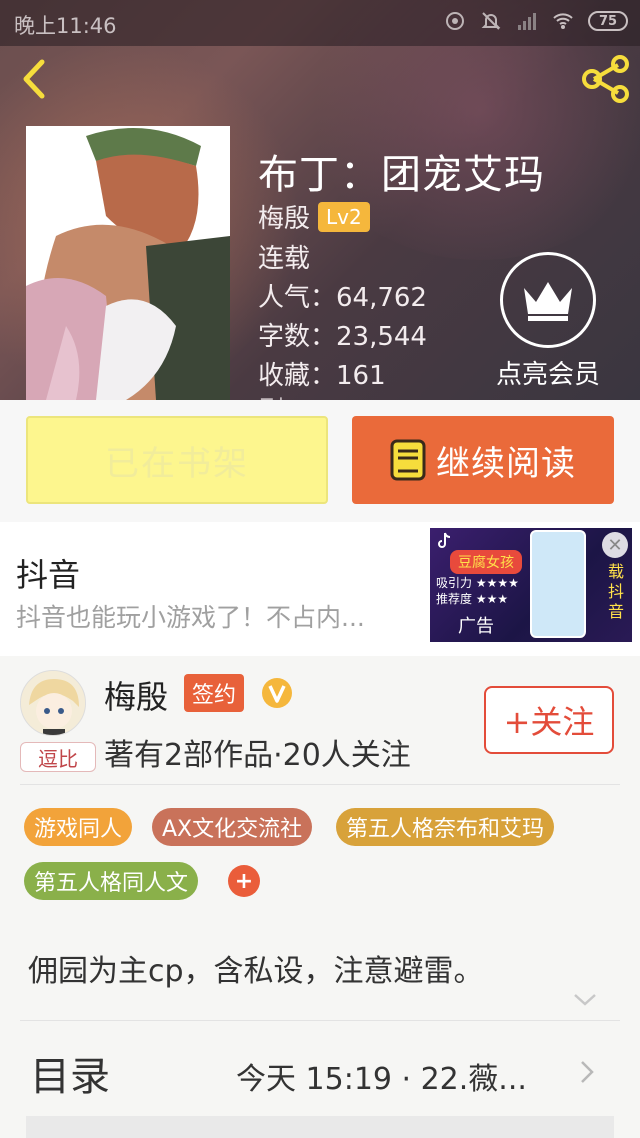  I want to click on level-badge: Lv2, so click(344, 216).